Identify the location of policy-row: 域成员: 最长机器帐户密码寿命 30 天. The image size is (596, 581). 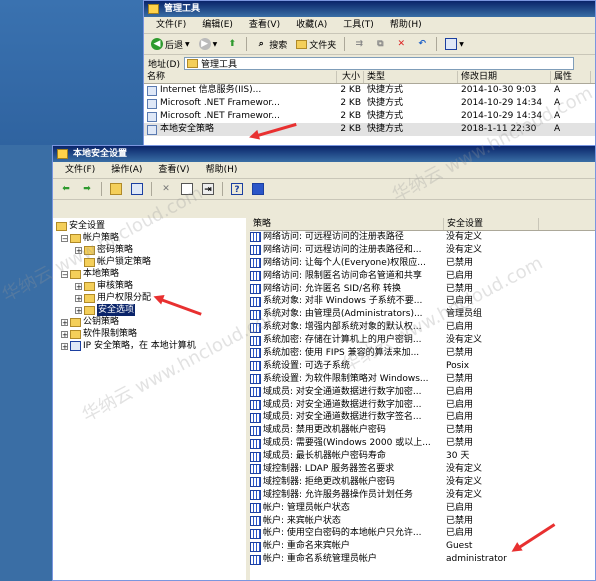
(422, 456).